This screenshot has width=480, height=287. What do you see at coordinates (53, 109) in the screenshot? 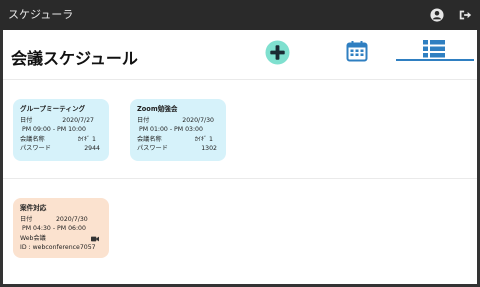
I see `meeting-title: グループミーティング` at bounding box center [53, 109].